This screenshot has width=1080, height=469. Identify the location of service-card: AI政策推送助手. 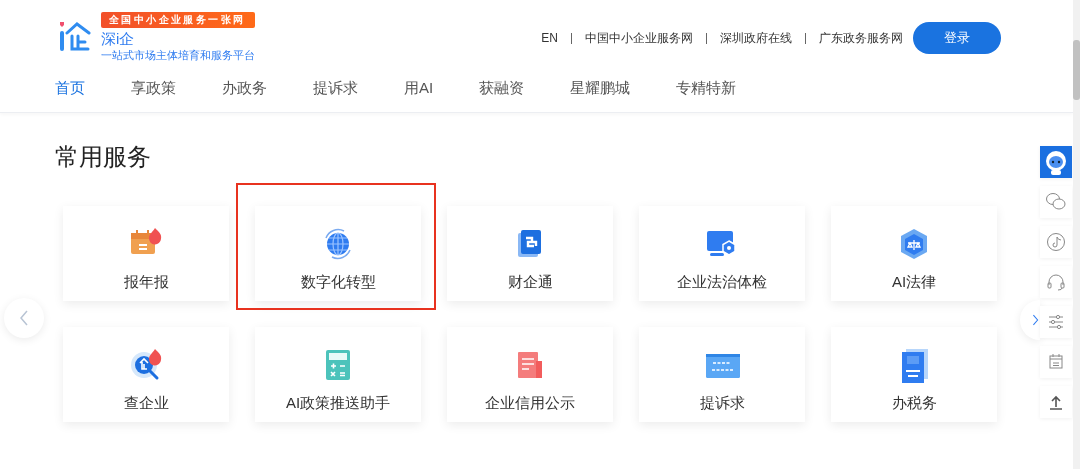
(338, 374).